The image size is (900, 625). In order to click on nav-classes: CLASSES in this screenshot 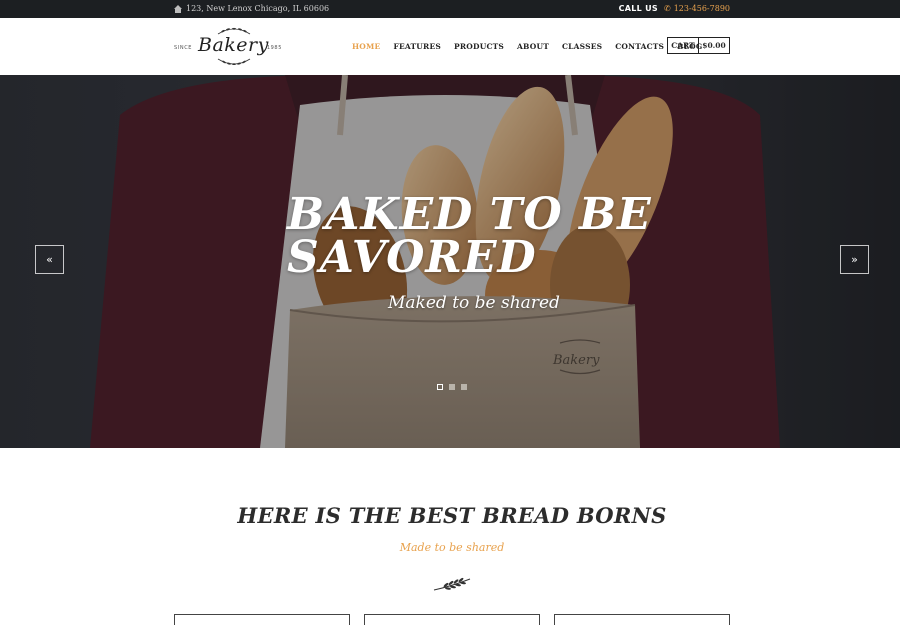, I will do `click(582, 46)`.